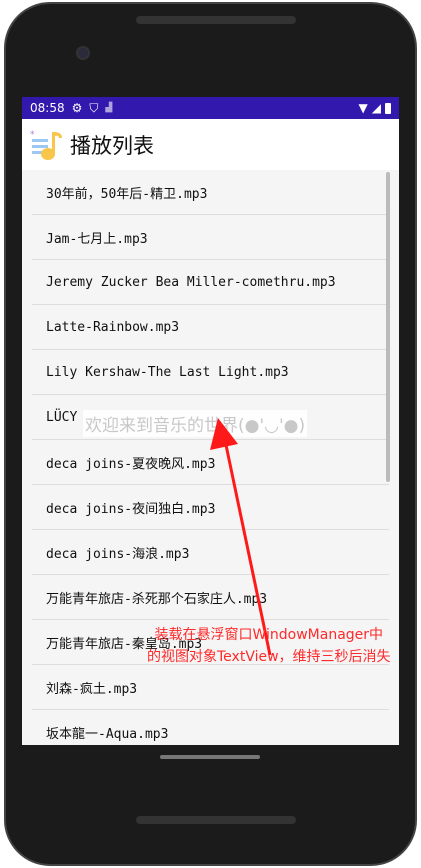  Describe the element at coordinates (210, 757) in the screenshot. I see `home-indicator` at that location.